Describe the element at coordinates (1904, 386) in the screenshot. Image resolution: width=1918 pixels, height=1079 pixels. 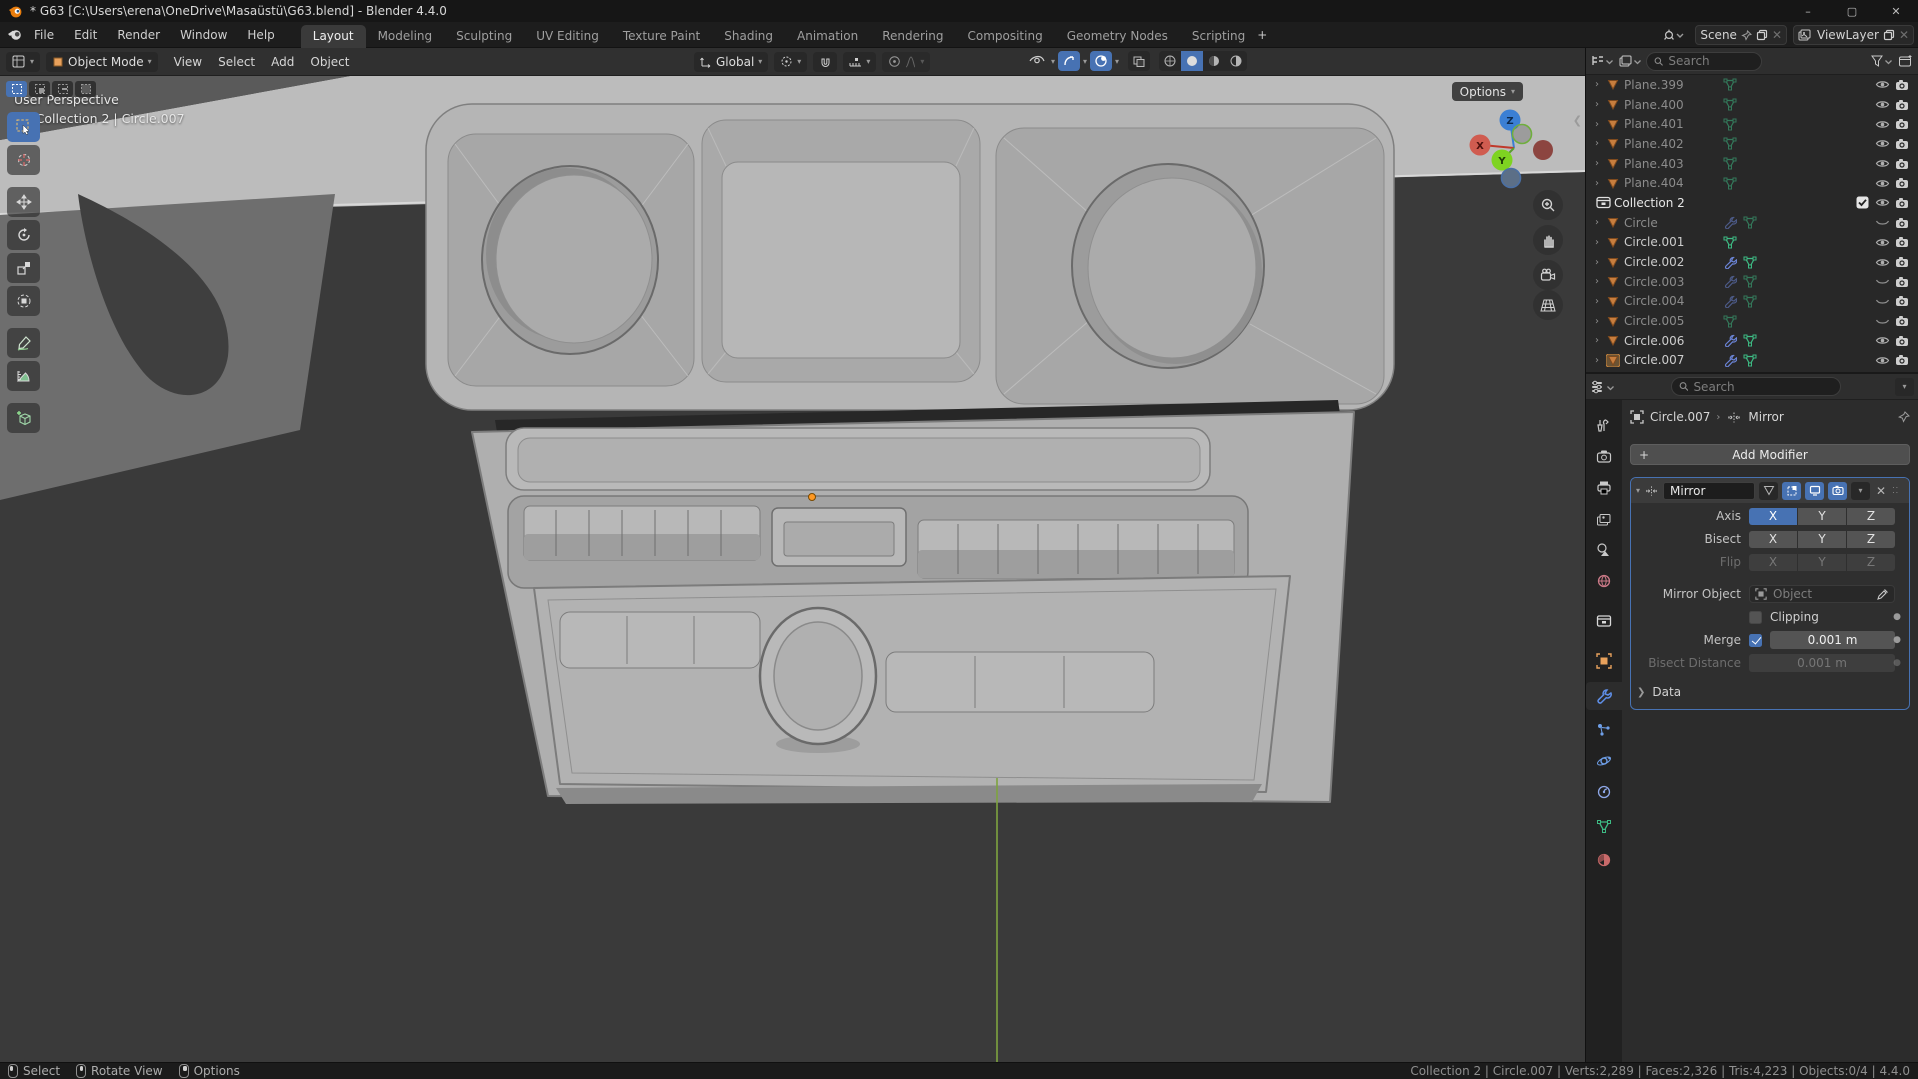
I see `properties-options-dropdown: ▾` at that location.